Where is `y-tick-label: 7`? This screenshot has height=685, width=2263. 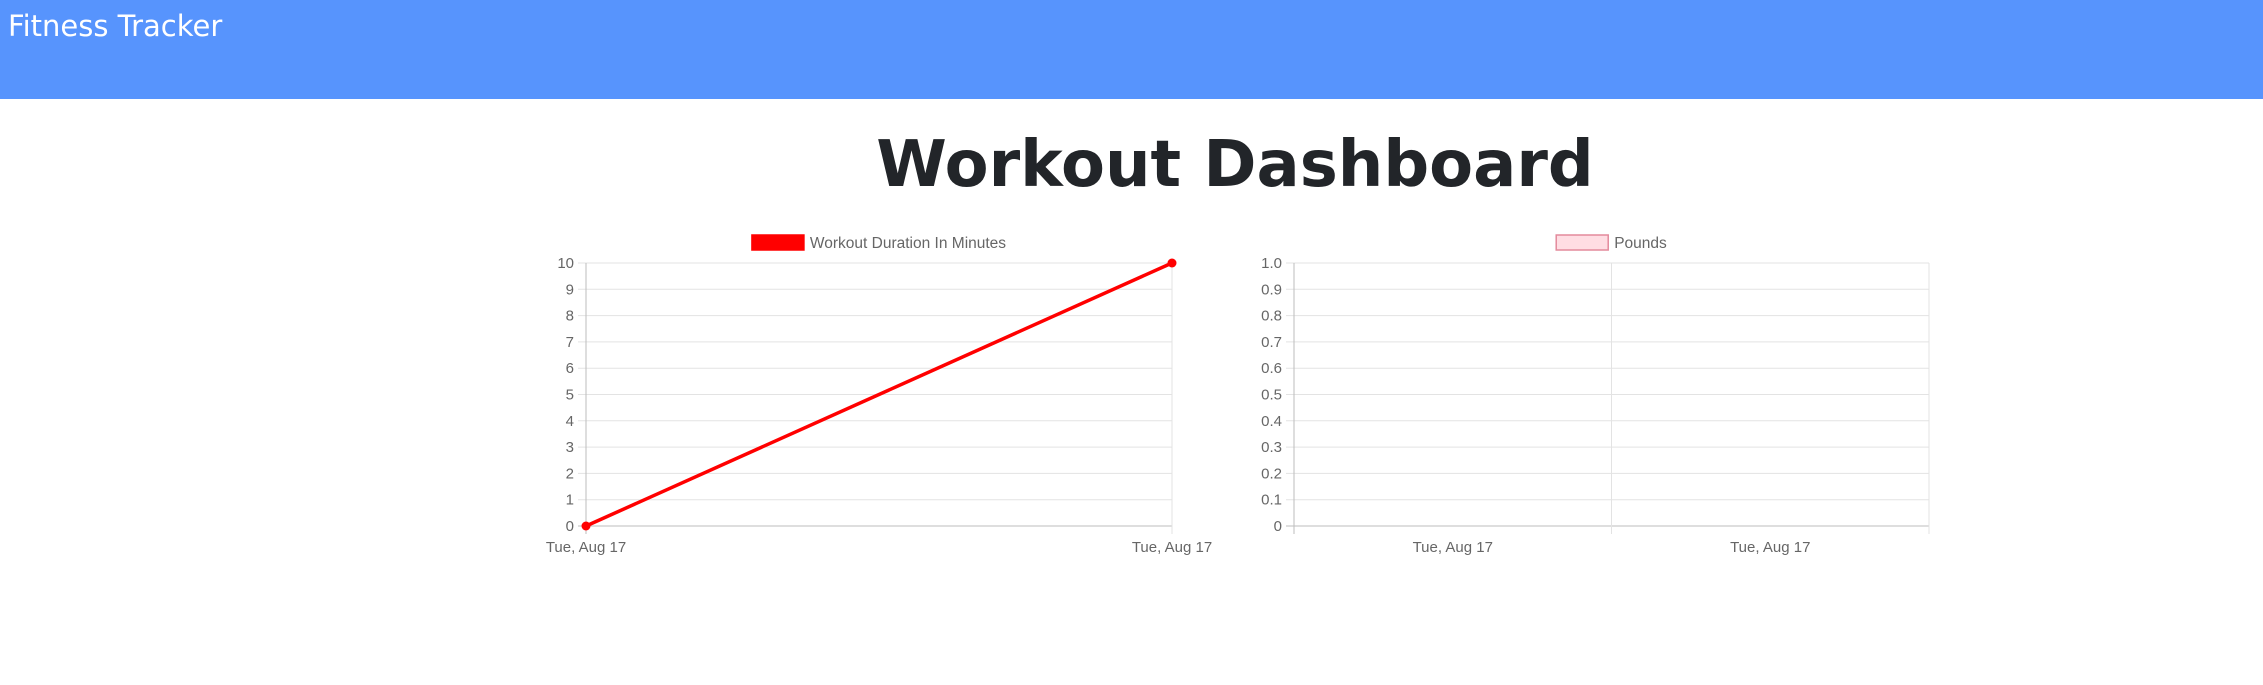 y-tick-label: 7 is located at coordinates (570, 342).